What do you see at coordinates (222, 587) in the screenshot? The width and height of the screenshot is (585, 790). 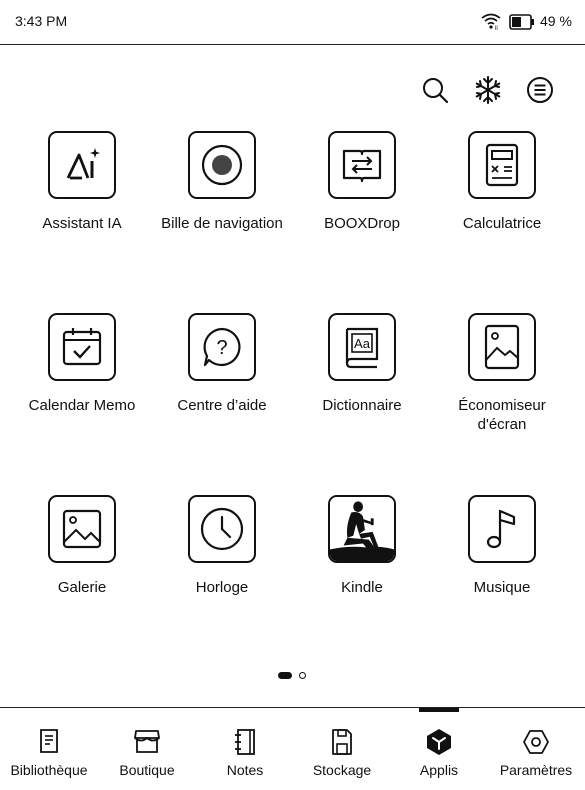 I see `app-label: Horloge` at bounding box center [222, 587].